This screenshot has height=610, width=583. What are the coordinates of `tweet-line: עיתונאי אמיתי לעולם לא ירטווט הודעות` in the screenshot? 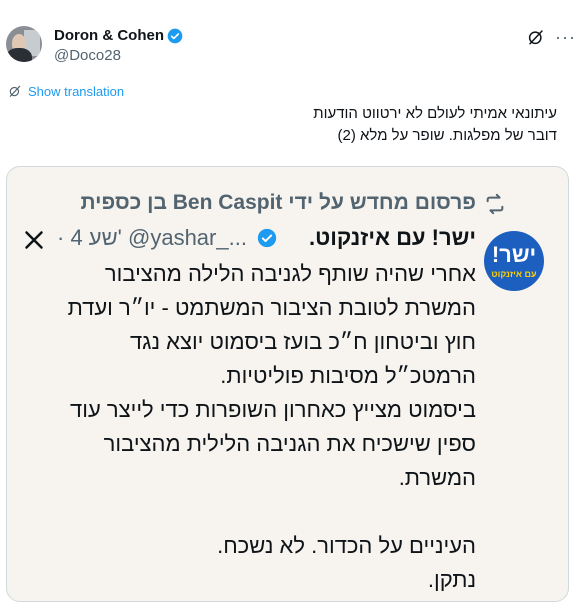 It's located at (435, 113).